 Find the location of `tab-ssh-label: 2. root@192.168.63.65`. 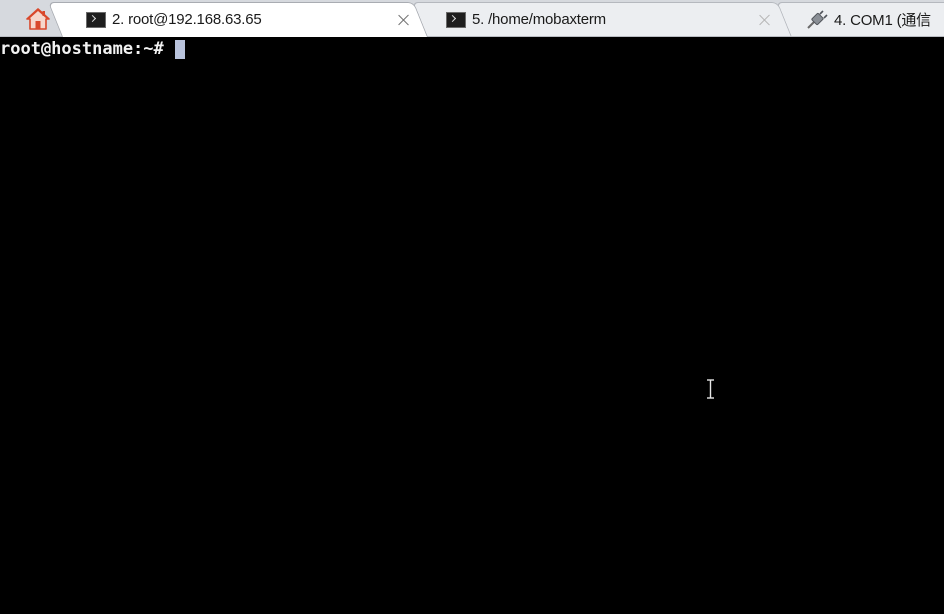

tab-ssh-label: 2. root@192.168.63.65 is located at coordinates (187, 19).